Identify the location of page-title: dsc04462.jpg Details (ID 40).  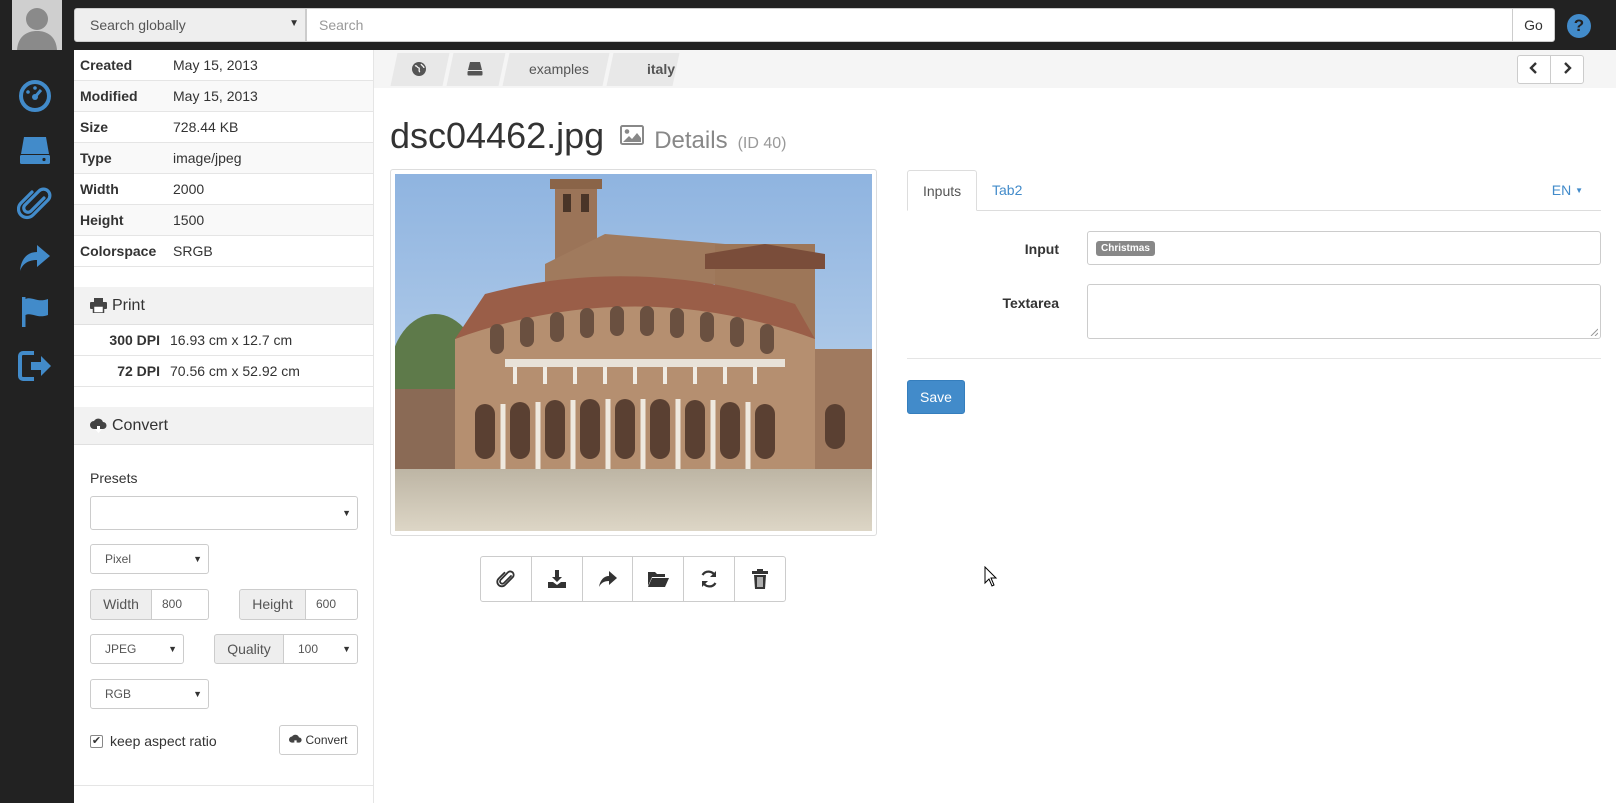
(588, 136).